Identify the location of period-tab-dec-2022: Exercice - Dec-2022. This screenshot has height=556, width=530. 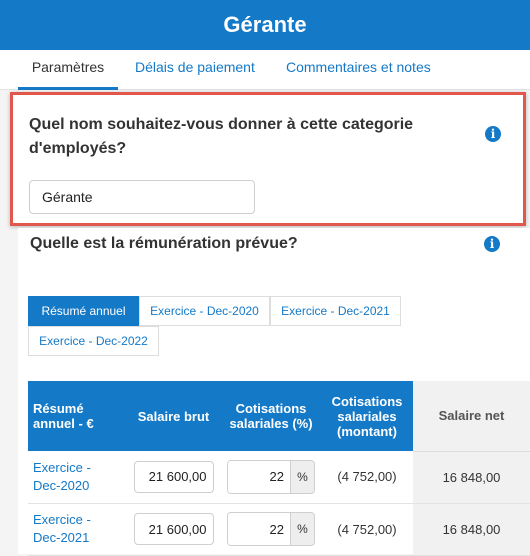
(93, 341).